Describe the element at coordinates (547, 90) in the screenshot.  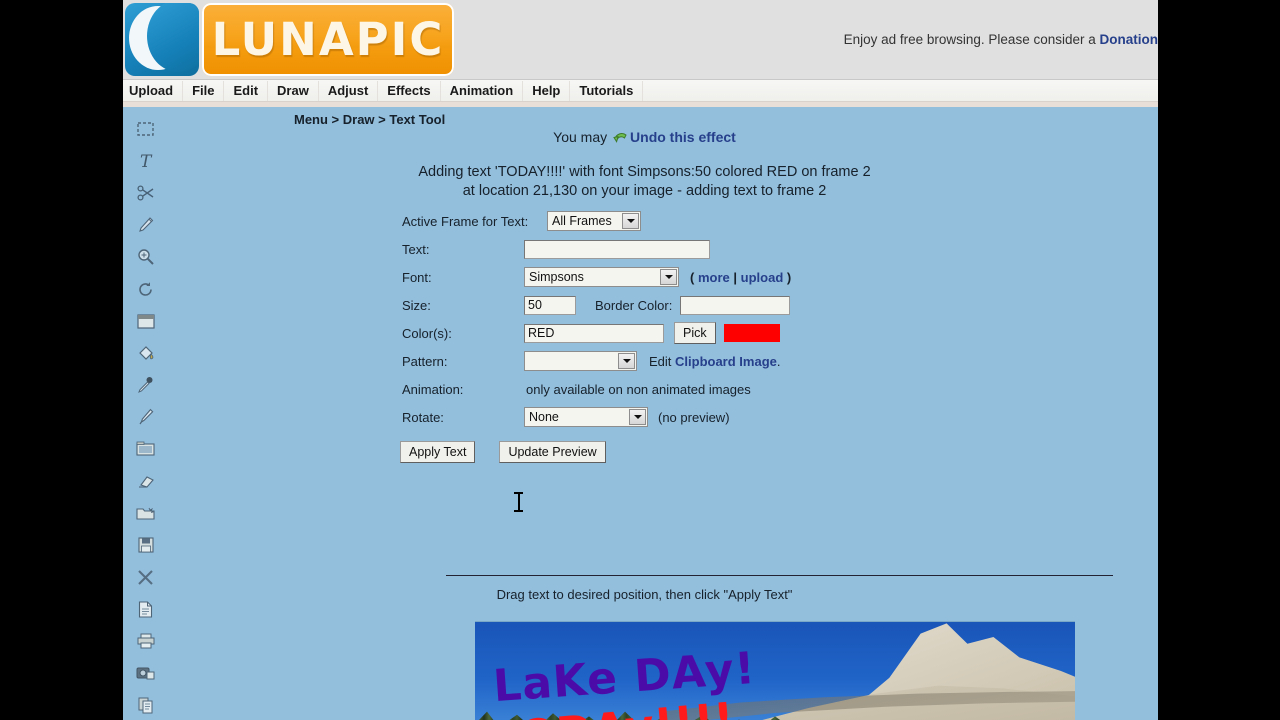
I see `menu-item-help: Help` at that location.